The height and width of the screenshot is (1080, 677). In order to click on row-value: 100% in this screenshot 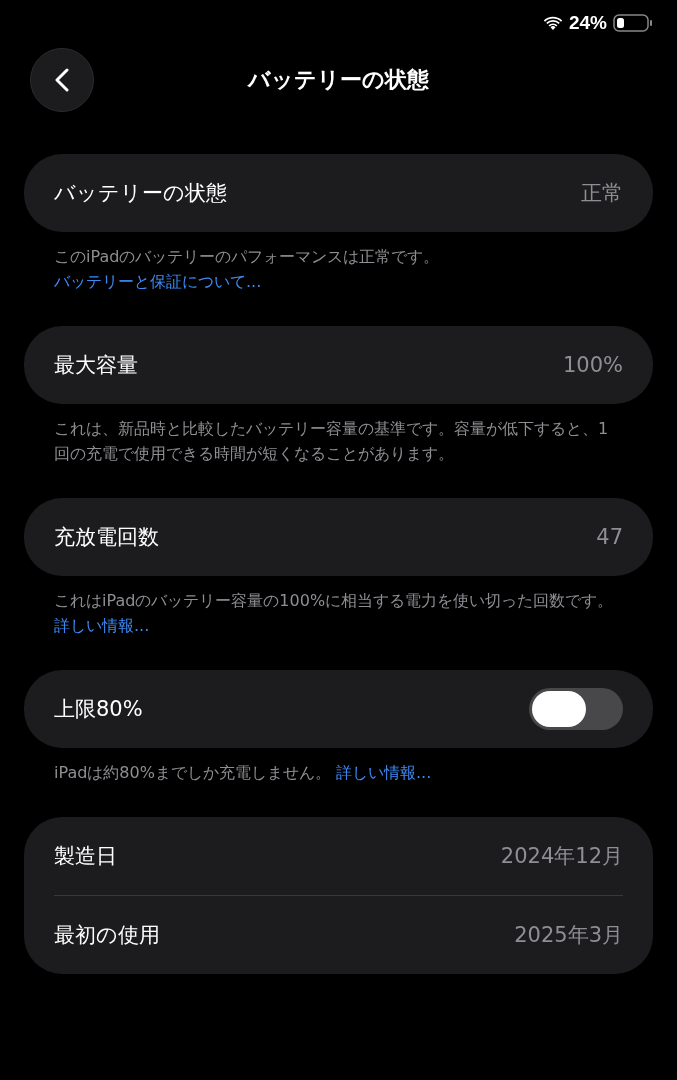, I will do `click(592, 365)`.